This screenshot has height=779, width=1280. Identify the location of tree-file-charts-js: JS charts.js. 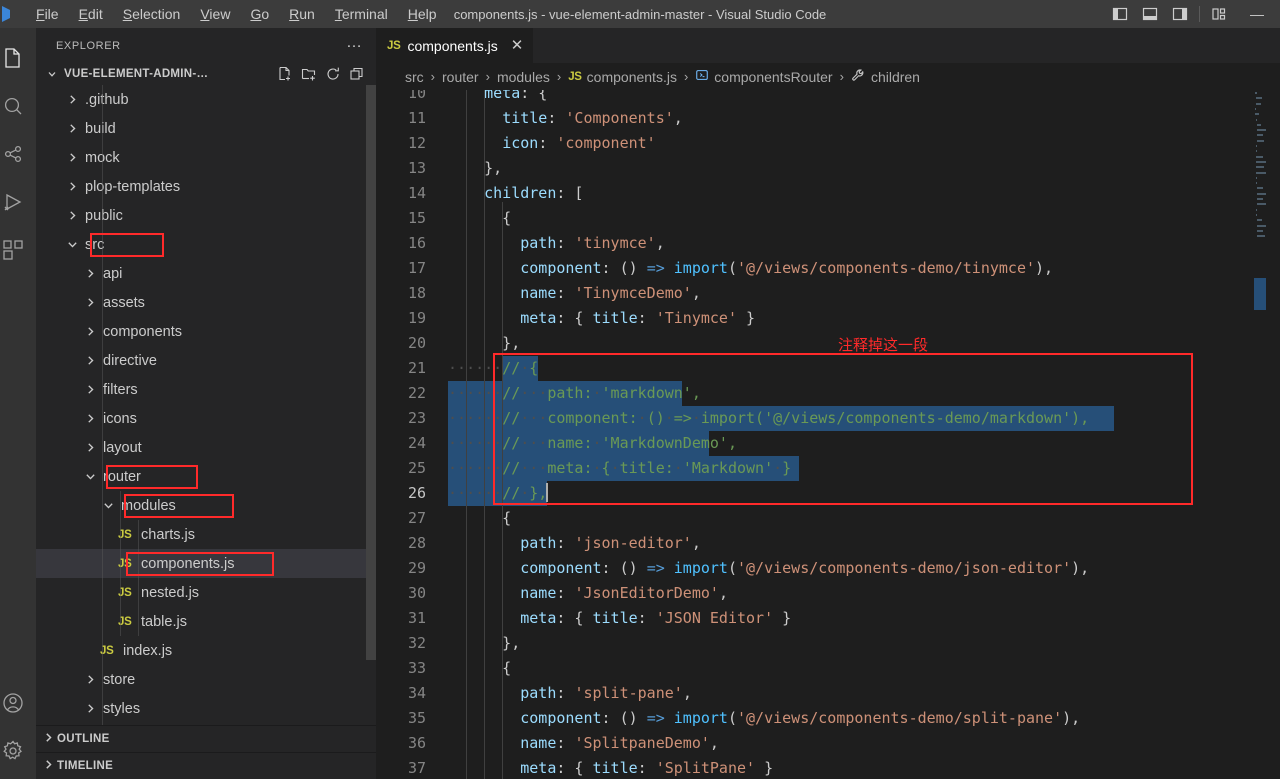
(206, 534).